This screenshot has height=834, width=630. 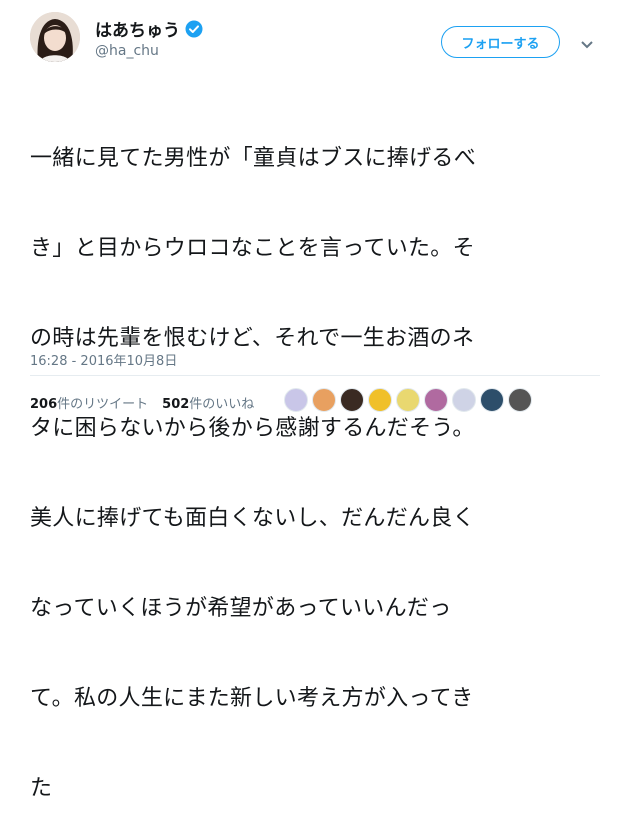 What do you see at coordinates (44, 404) in the screenshot?
I see `retweet-count-number: 206` at bounding box center [44, 404].